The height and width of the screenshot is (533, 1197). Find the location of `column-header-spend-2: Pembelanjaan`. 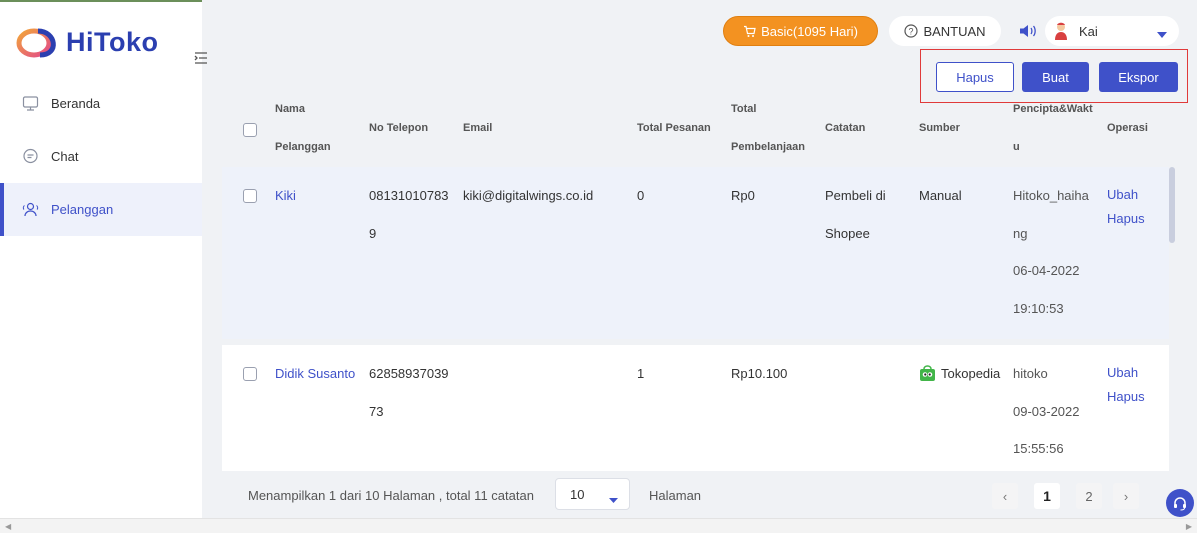

column-header-spend-2: Pembelanjaan is located at coordinates (768, 147).